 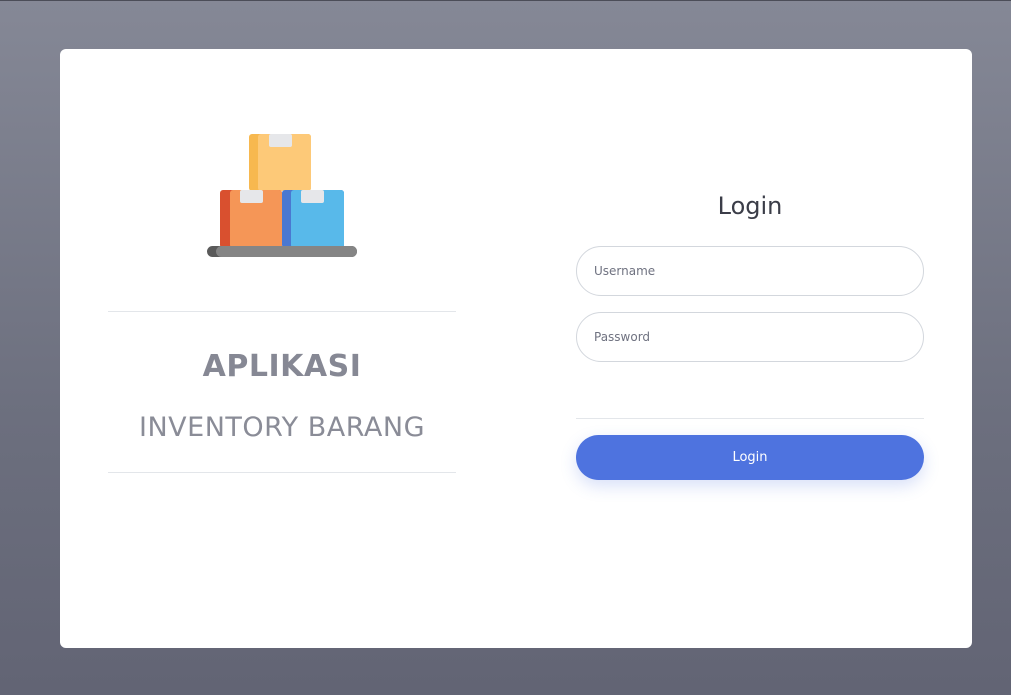 I want to click on boxes-stack-icon, so click(x=282, y=196).